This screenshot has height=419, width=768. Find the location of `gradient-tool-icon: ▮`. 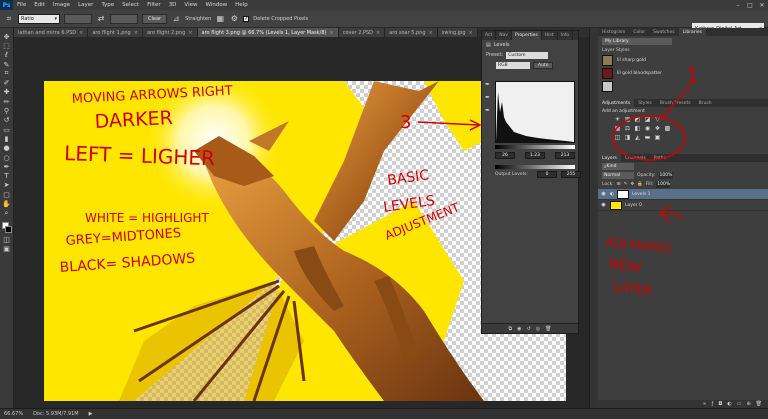

gradient-tool-icon: ▮ is located at coordinates (7, 138).